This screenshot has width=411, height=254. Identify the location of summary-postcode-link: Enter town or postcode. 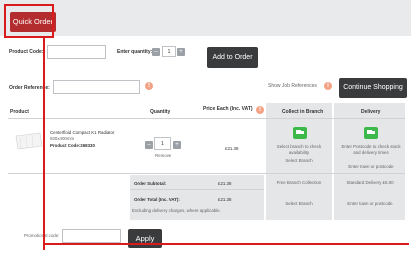
(370, 204).